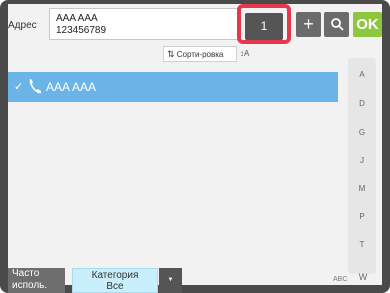  Describe the element at coordinates (173, 87) in the screenshot. I see `list-item: ✓ AAA AAA` at that location.